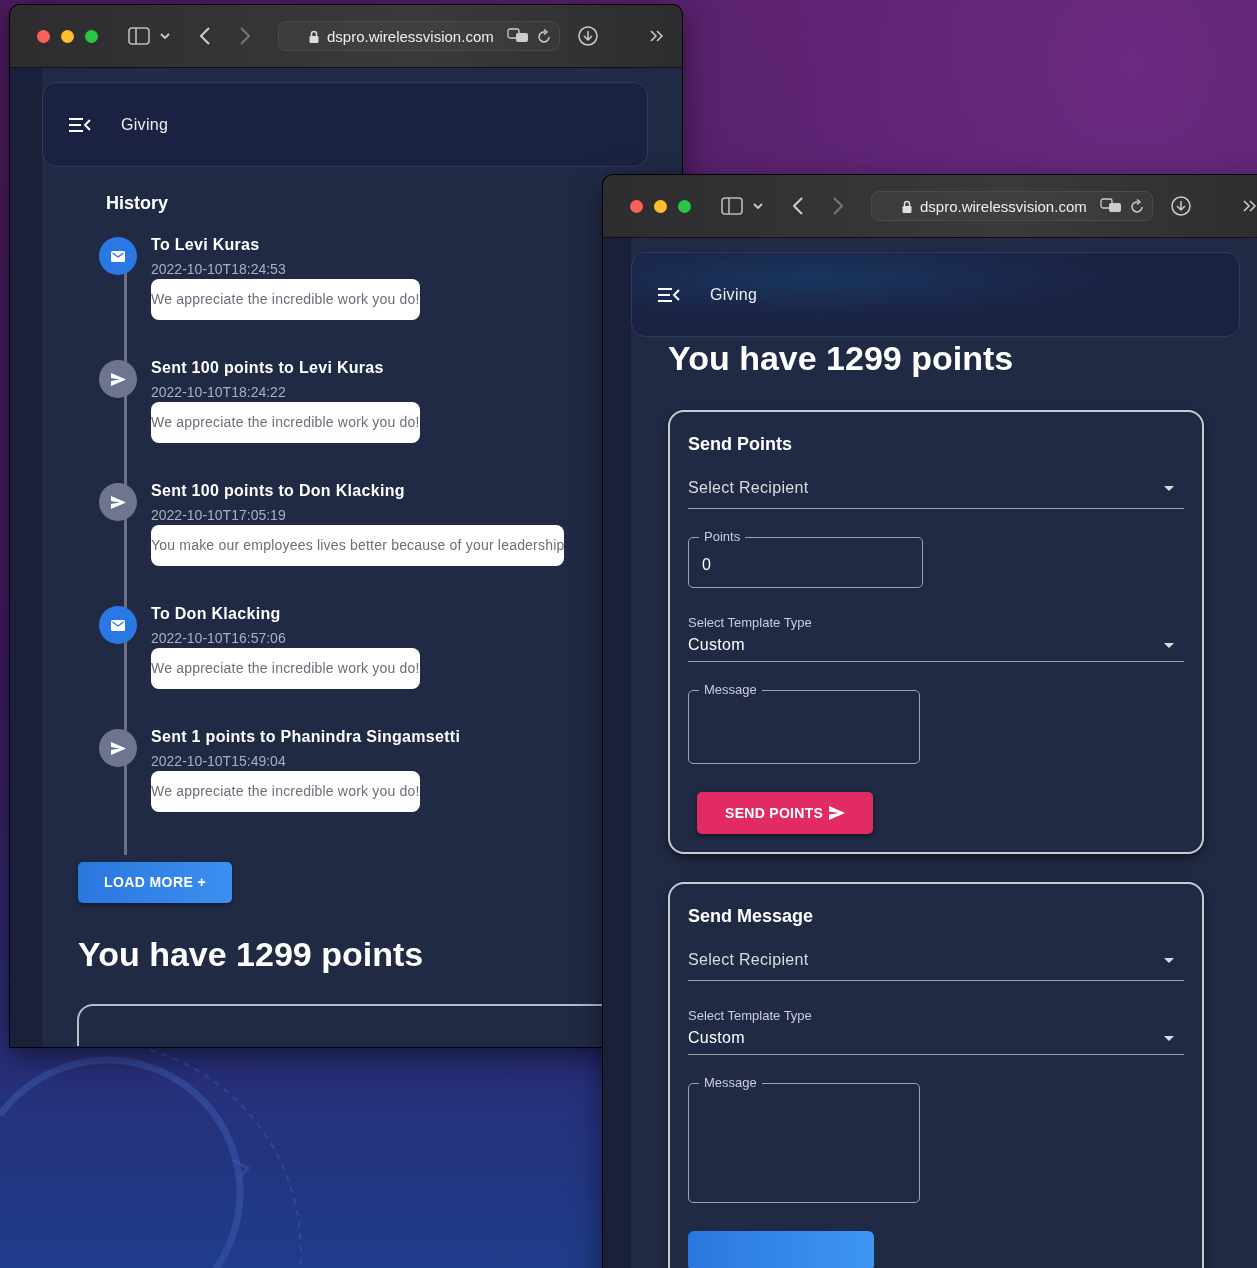 Image resolution: width=1257 pixels, height=1268 pixels. I want to click on history-title: Sent 100 points to Don Klacking, so click(278, 491).